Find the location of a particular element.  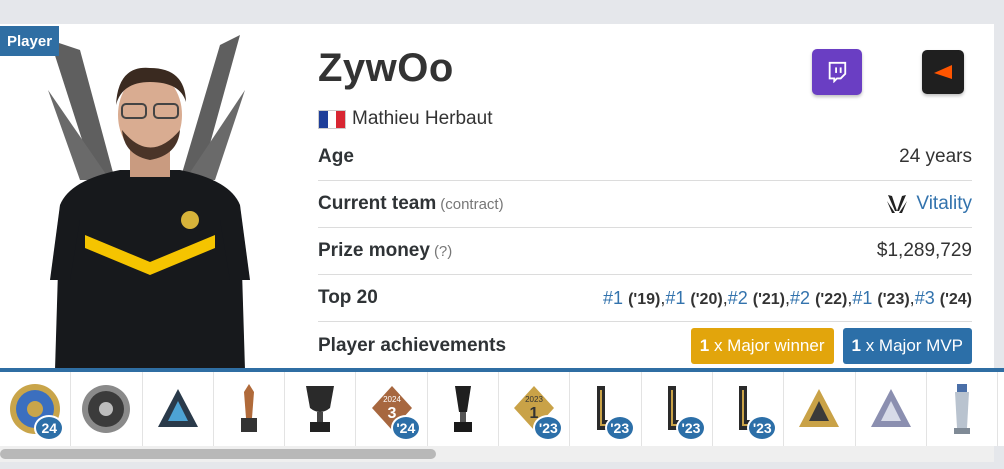

dark-chalice-trophy-icon is located at coordinates (462, 409).